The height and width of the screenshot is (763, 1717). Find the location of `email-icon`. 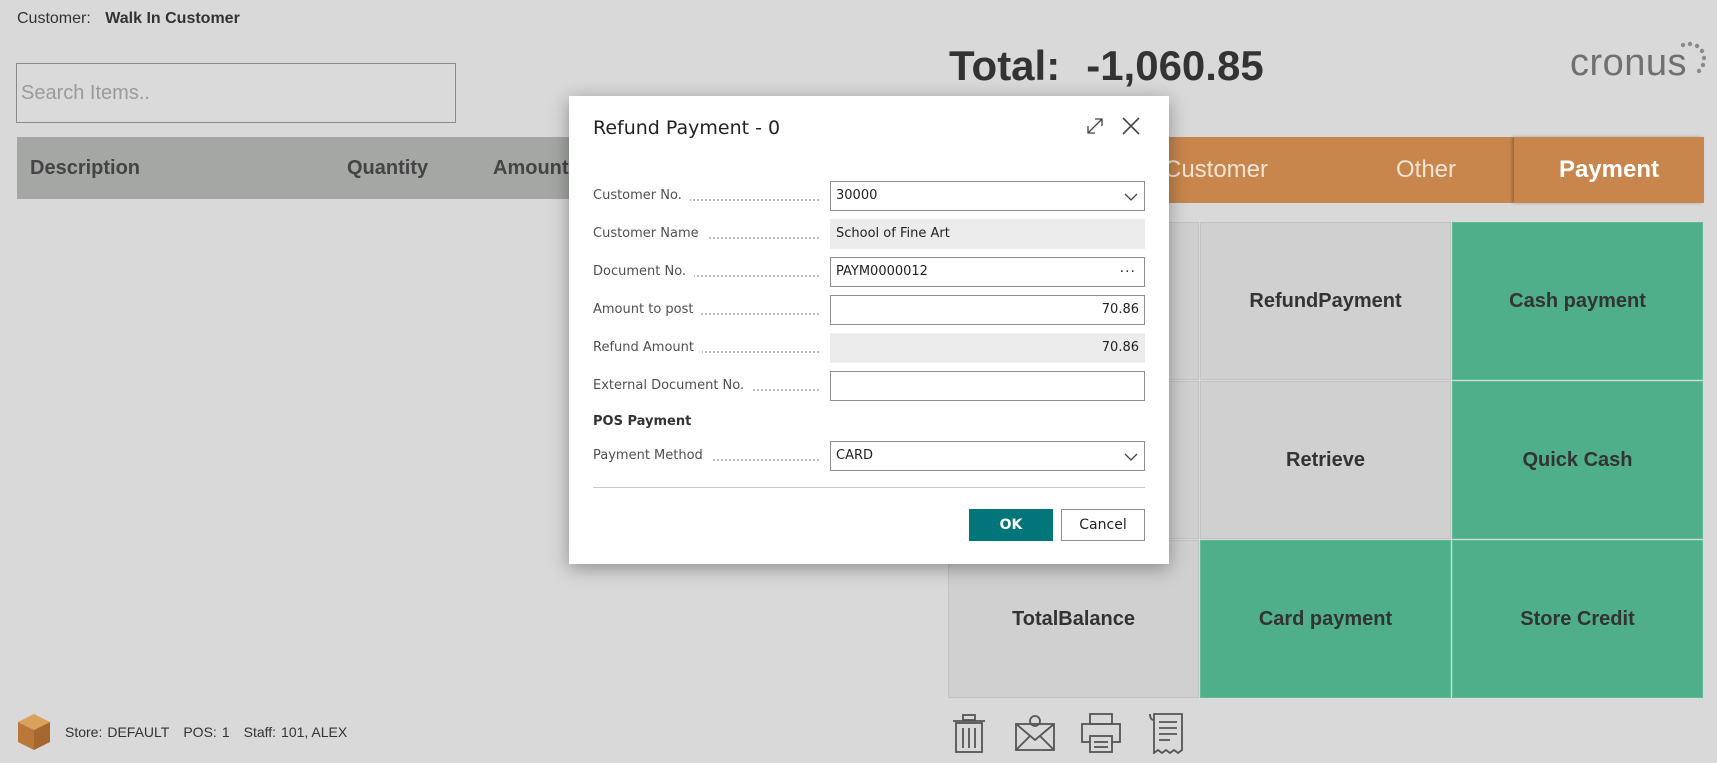

email-icon is located at coordinates (1035, 733).